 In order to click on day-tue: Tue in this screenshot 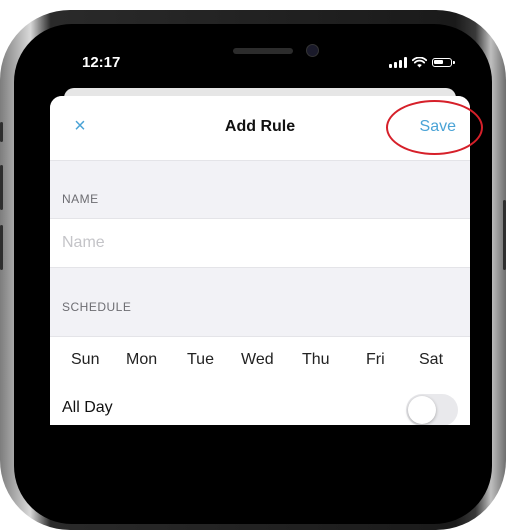, I will do `click(200, 360)`.